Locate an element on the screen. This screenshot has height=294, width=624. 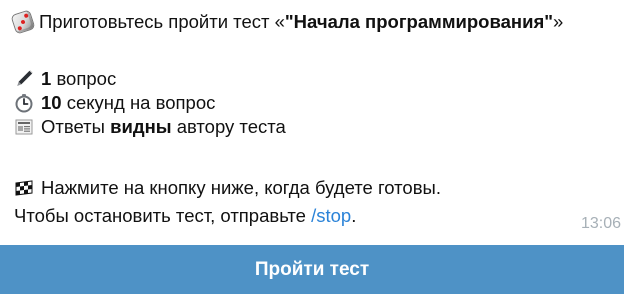
intro-suffix: » is located at coordinates (558, 21).